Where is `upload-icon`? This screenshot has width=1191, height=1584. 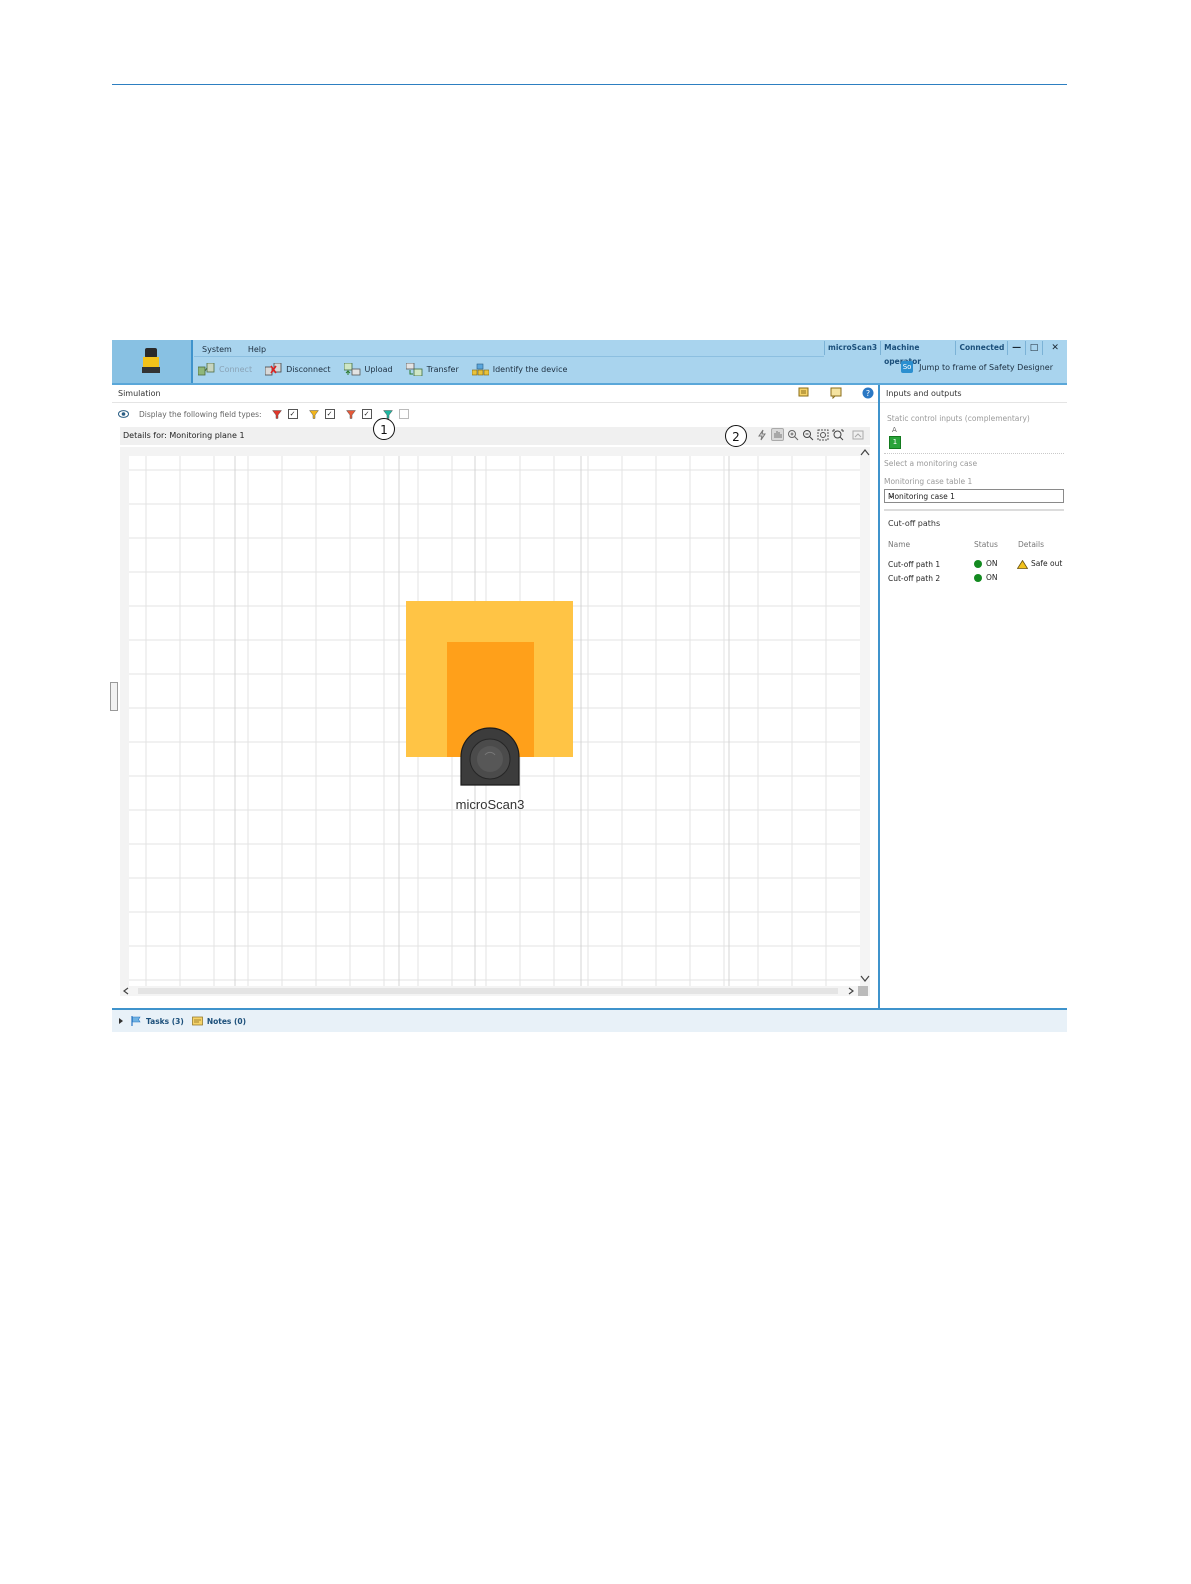
upload-icon is located at coordinates (351, 368).